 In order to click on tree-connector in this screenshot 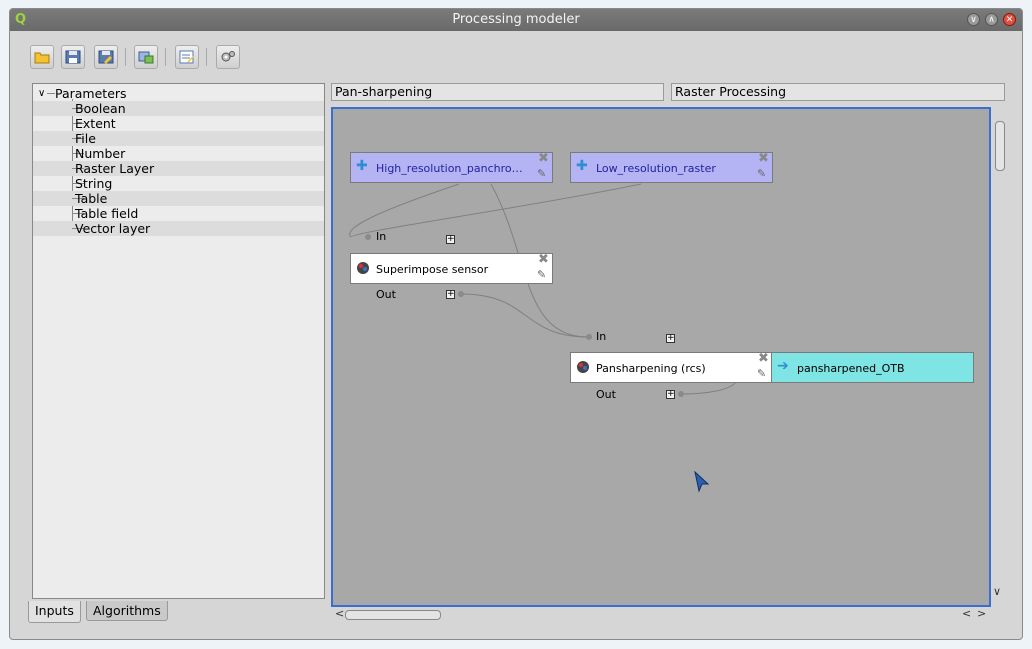, I will do `click(51, 93)`.